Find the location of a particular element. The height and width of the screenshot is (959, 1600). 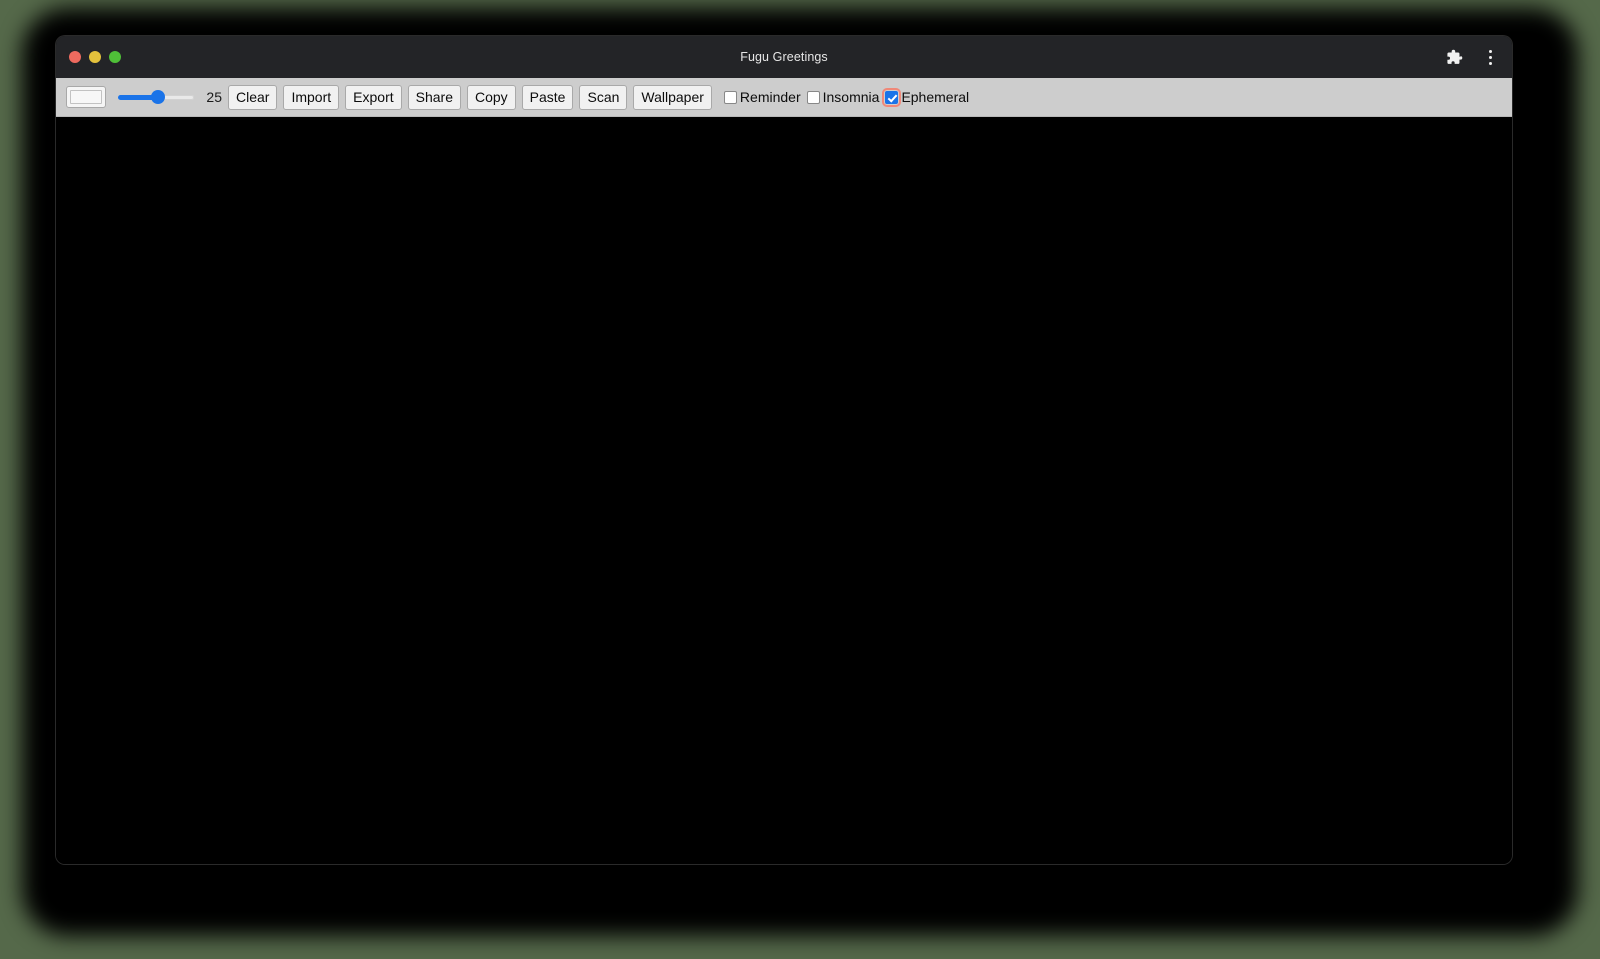

slider-value-label: 25 is located at coordinates (214, 97).